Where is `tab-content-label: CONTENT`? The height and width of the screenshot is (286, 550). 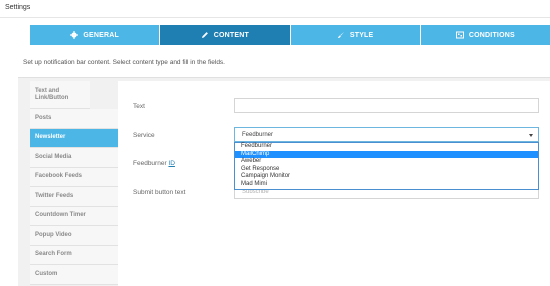 tab-content-label: CONTENT is located at coordinates (231, 35).